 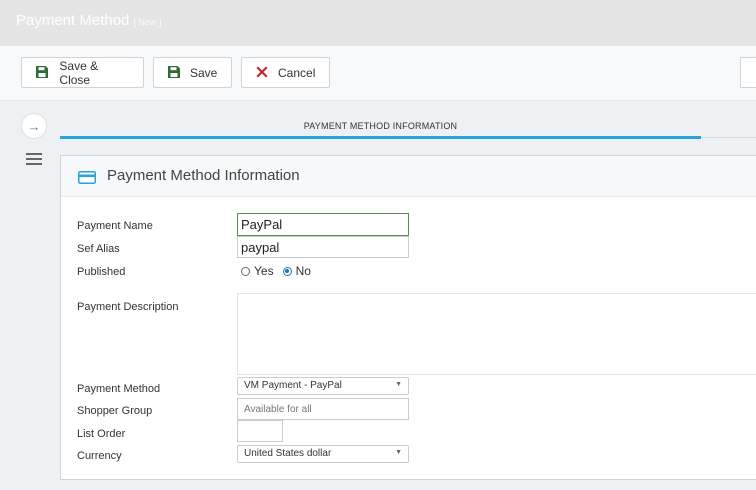 I want to click on currency-select: United States dollar ▼, so click(x=323, y=454).